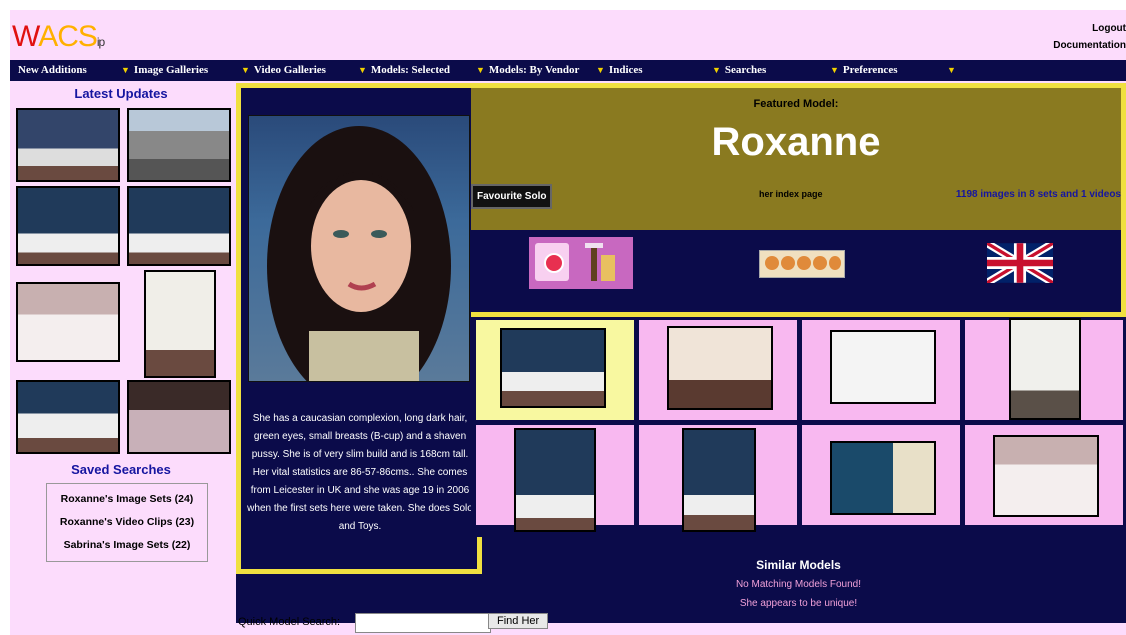  Describe the element at coordinates (283, 70) in the screenshot. I see `menu-video-galleries: ▼ Video Galleries` at that location.